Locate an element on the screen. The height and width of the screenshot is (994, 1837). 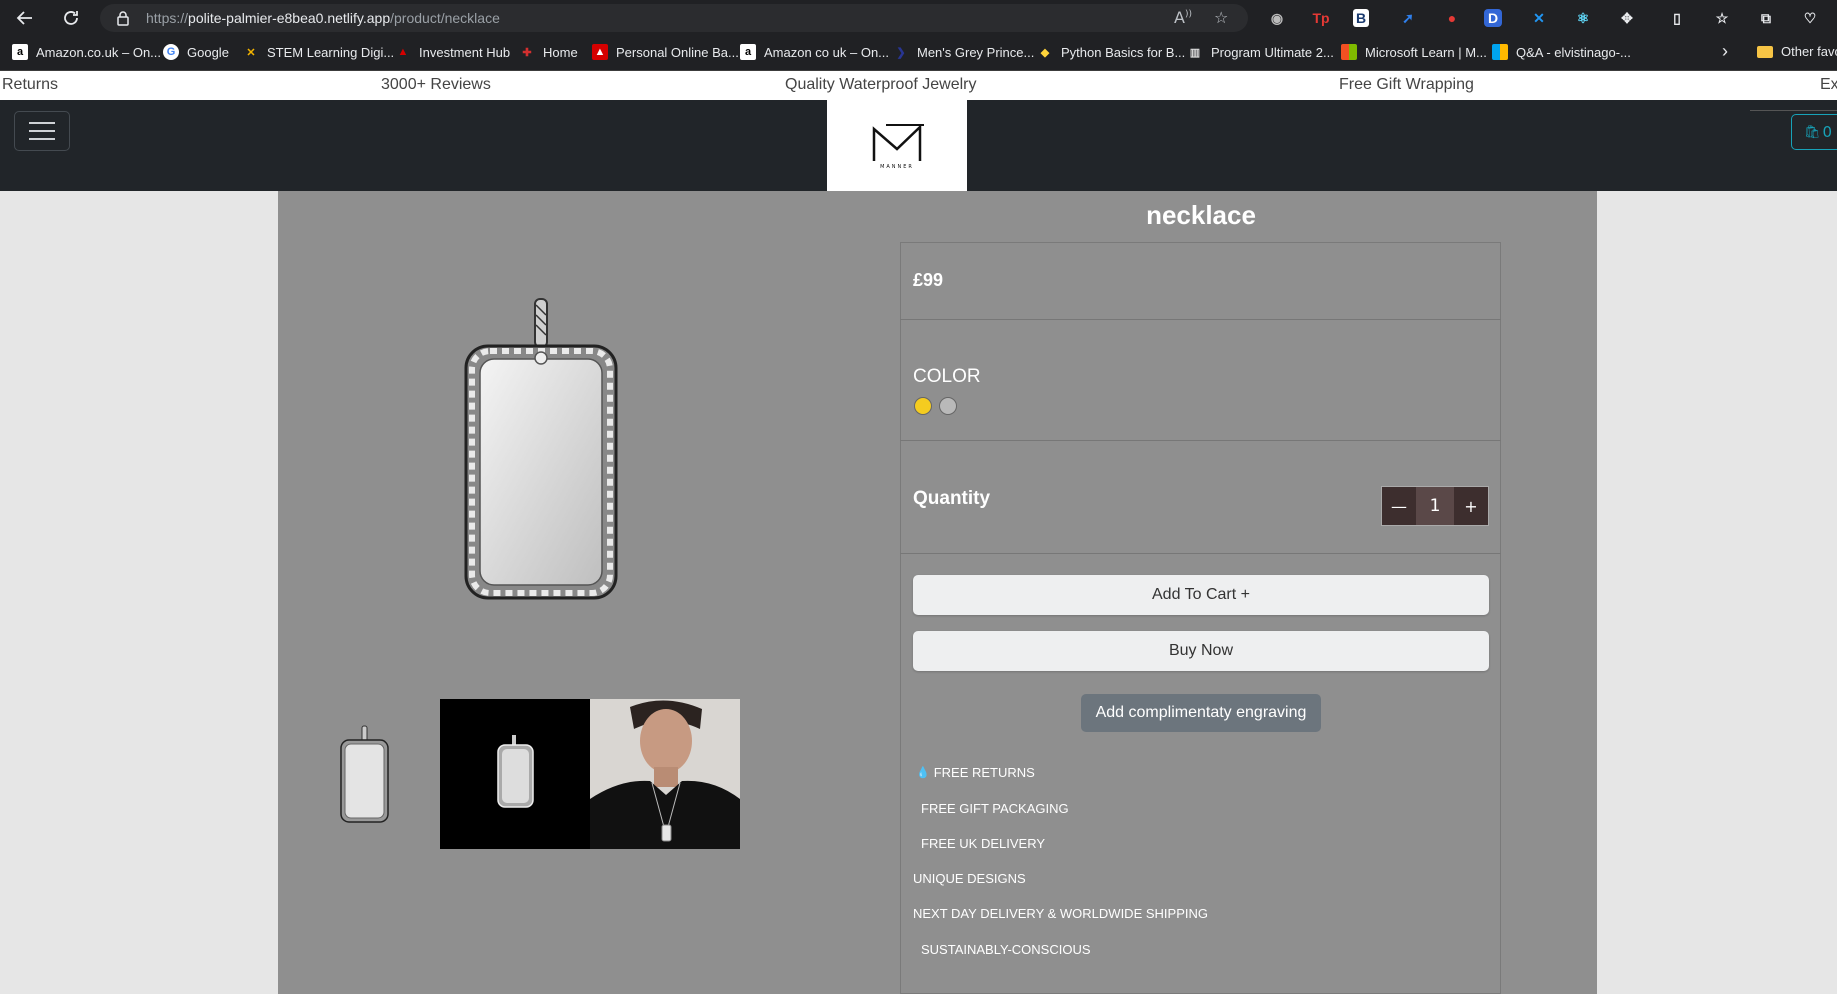
program-icon: ▥ is located at coordinates (1195, 52).